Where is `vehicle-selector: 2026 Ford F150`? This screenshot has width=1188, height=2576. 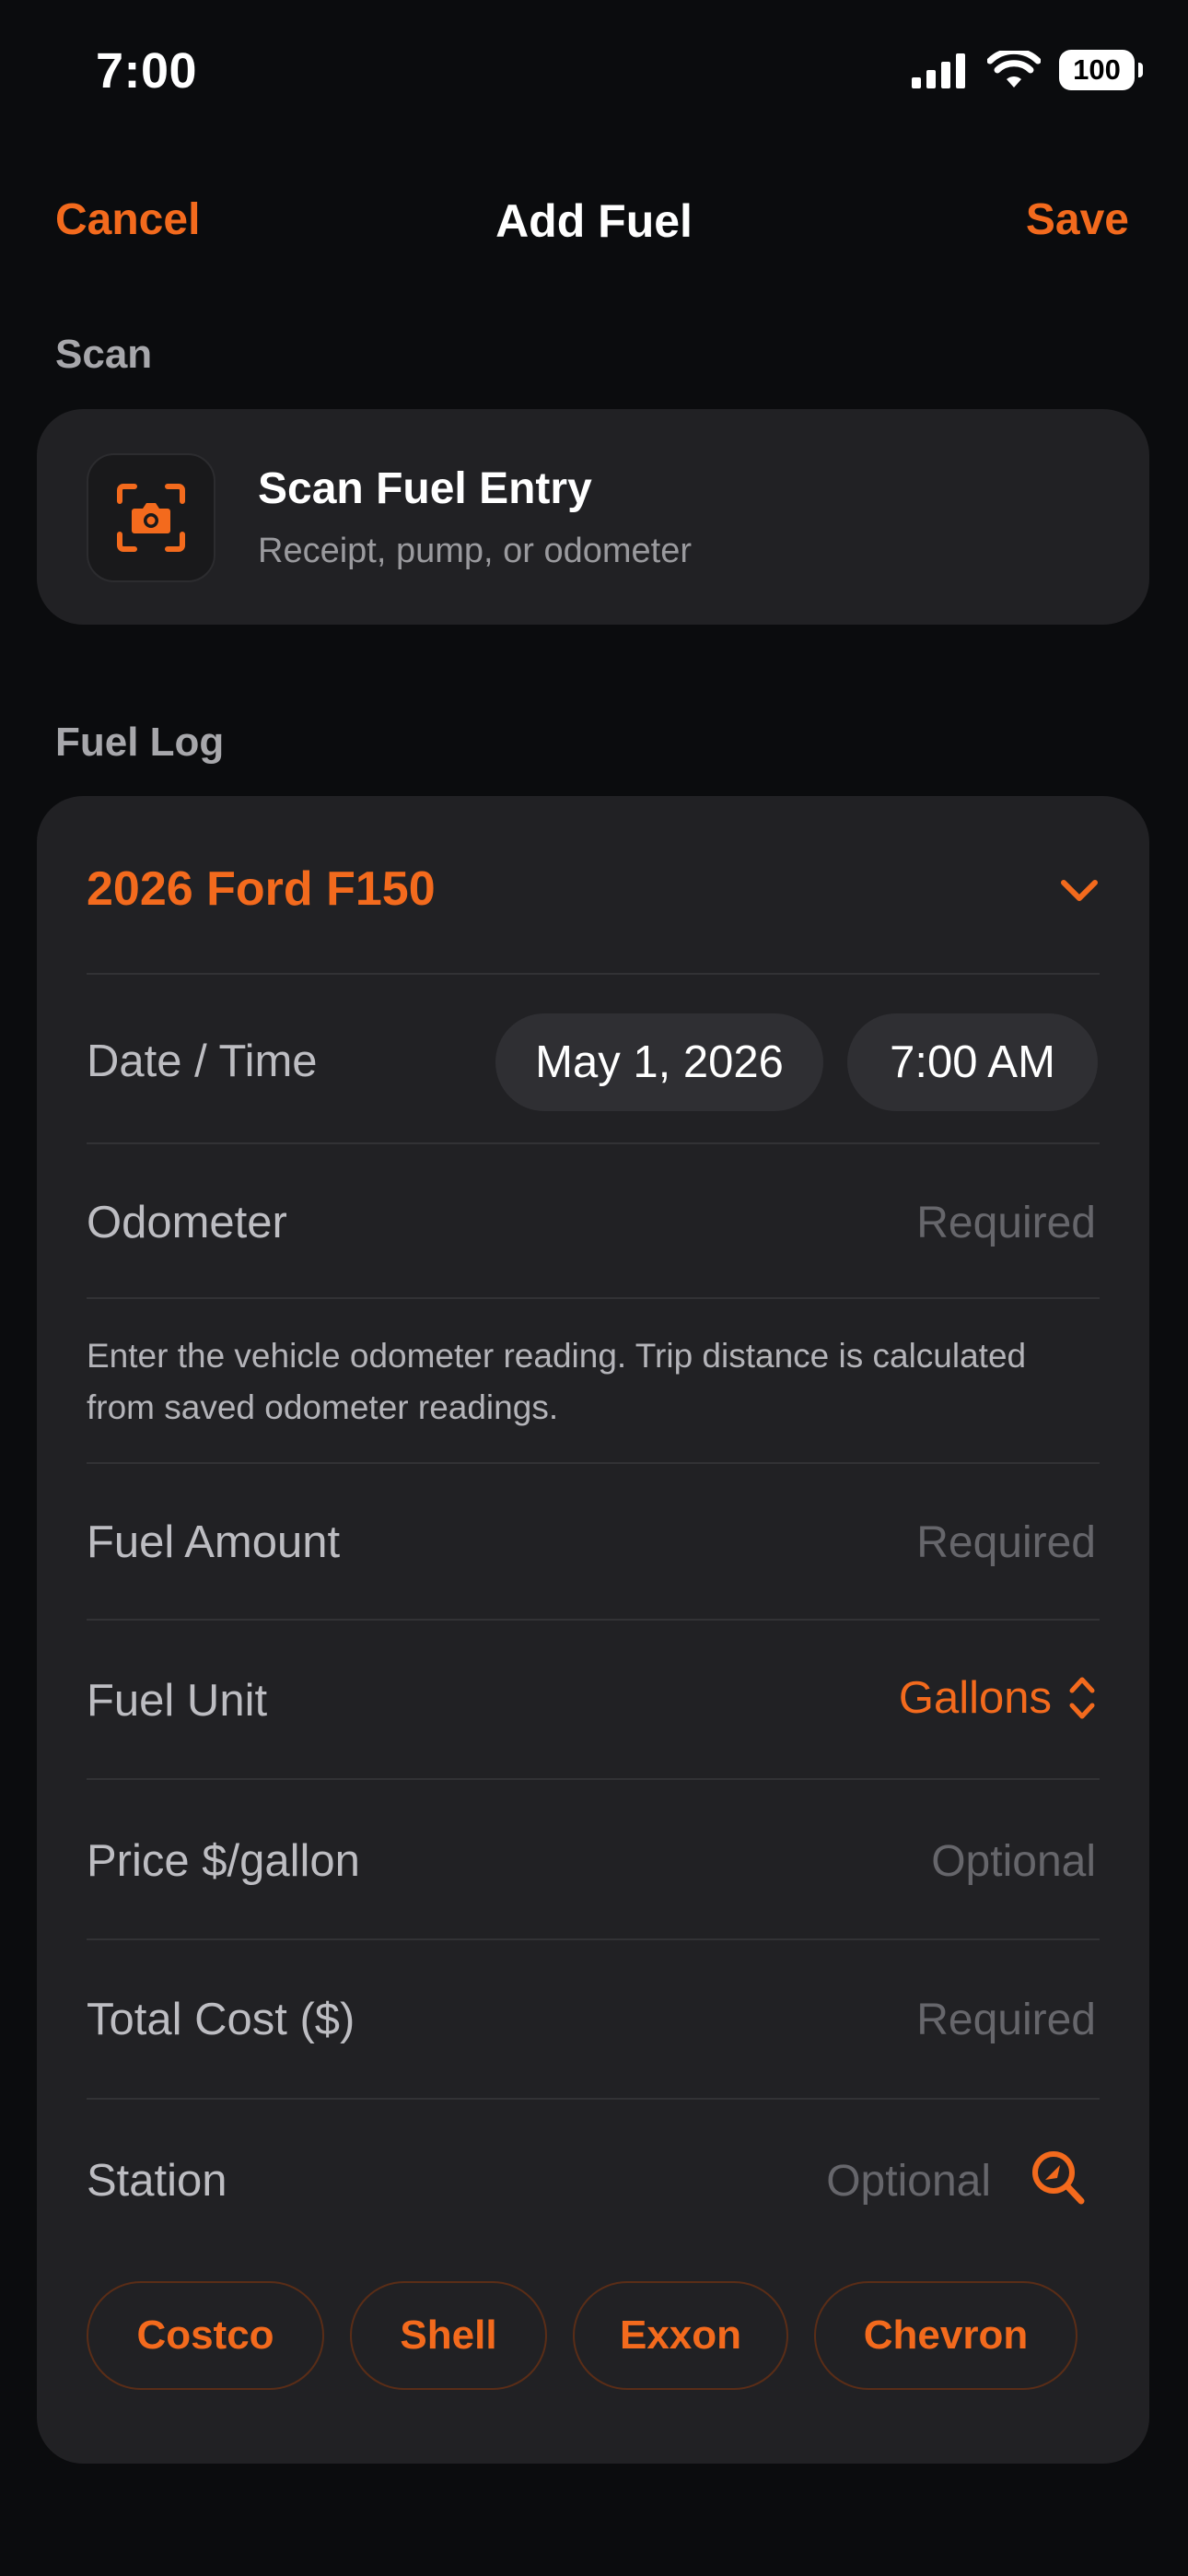 vehicle-selector: 2026 Ford F150 is located at coordinates (593, 902).